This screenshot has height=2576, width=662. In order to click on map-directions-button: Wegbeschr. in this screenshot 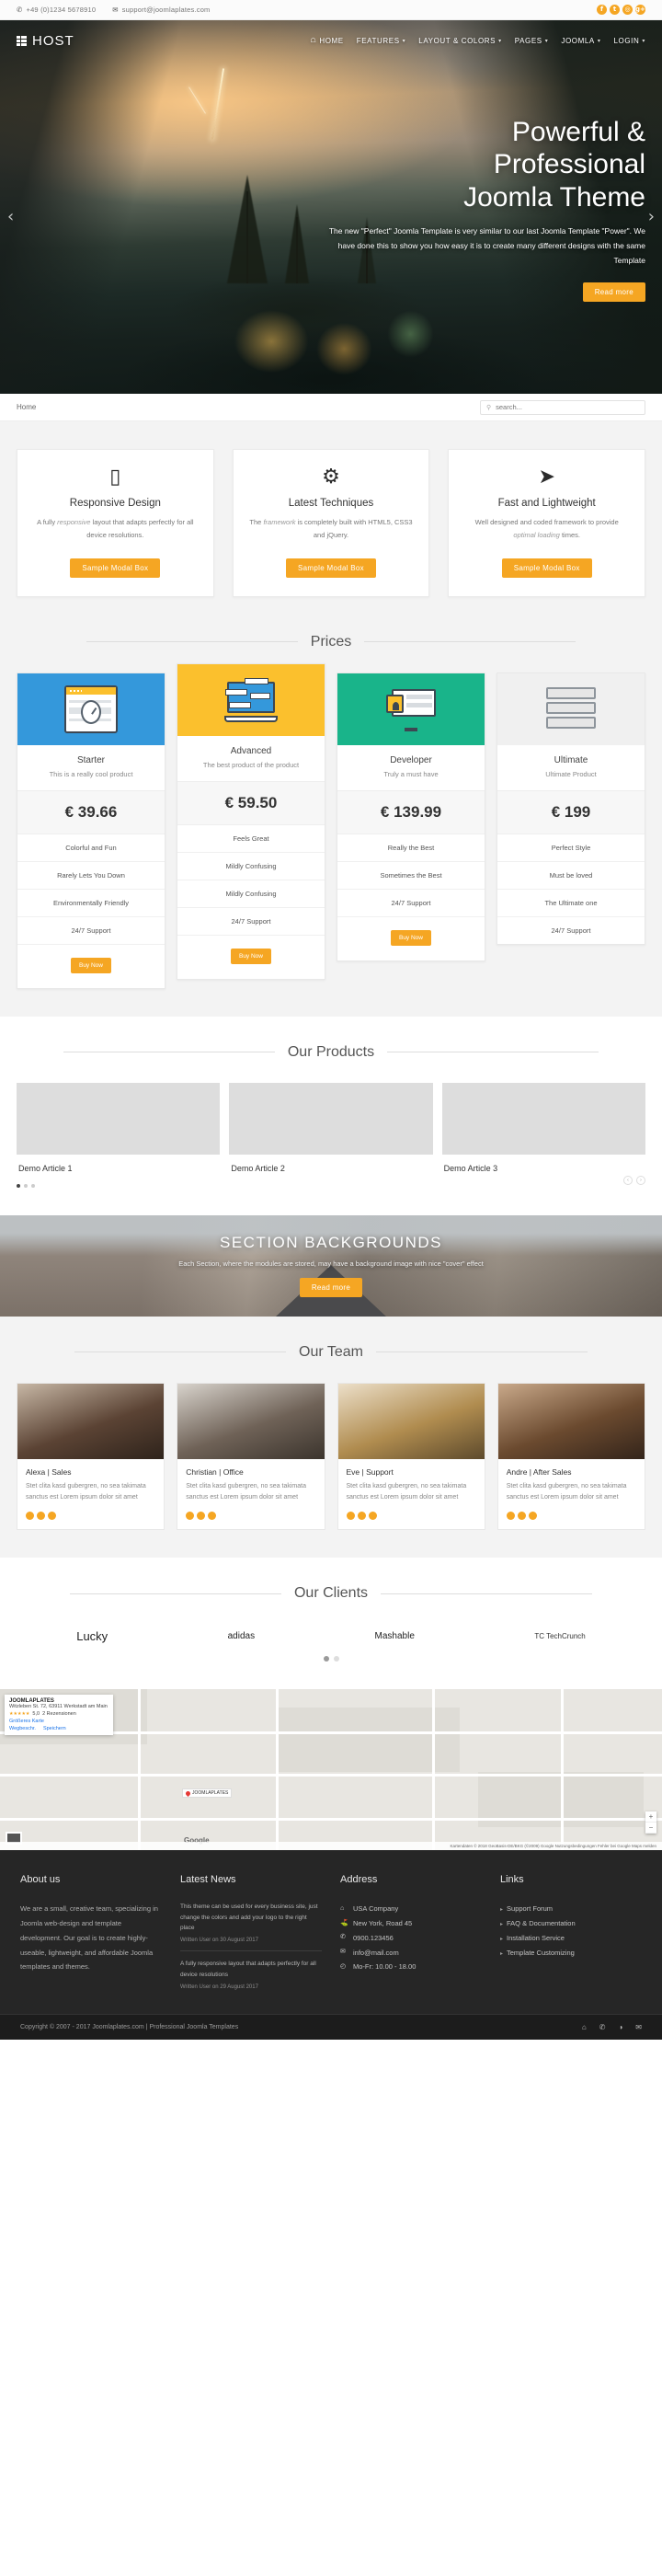, I will do `click(22, 1728)`.